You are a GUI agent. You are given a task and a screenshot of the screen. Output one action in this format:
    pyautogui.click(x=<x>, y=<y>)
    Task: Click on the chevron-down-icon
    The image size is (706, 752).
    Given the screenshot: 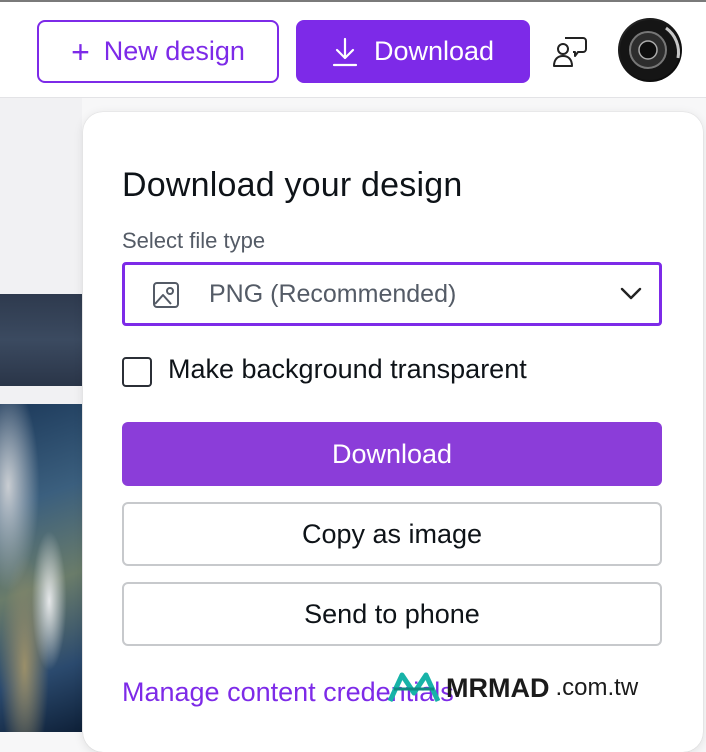 What is the action you would take?
    pyautogui.click(x=631, y=293)
    